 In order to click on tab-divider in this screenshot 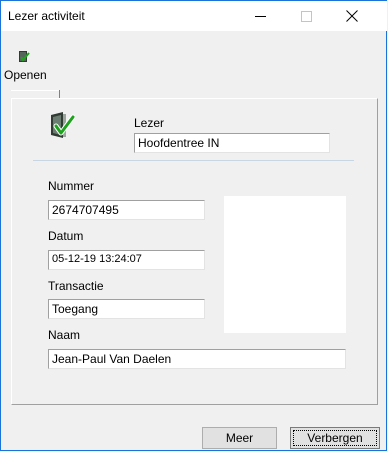, I will do `click(59, 94)`.